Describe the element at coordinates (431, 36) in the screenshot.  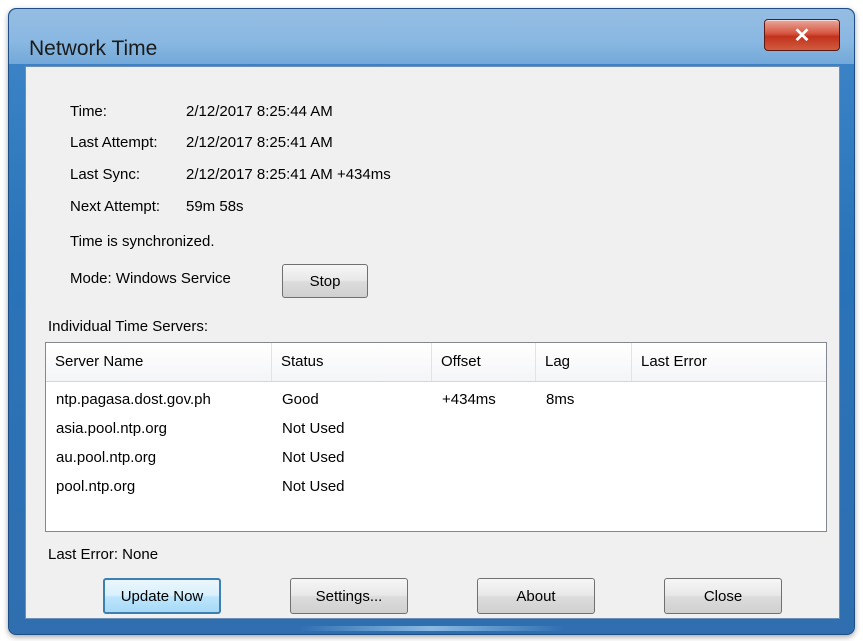
I see `title-bar: Network Time ✕` at that location.